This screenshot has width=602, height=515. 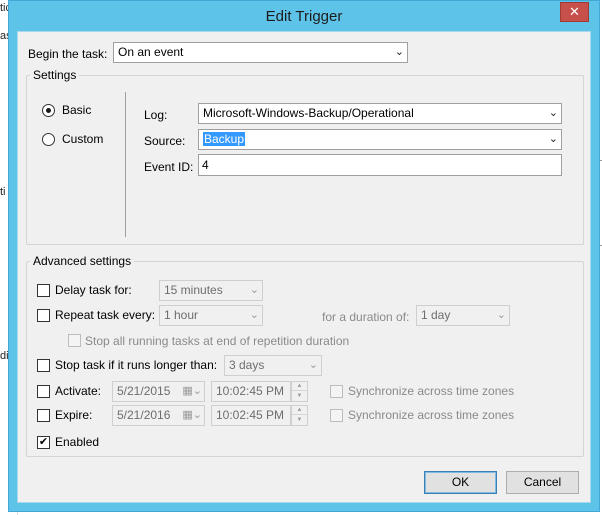 I want to click on activate-date-picker: 5/21/2015 ▦⌄, so click(x=158, y=391).